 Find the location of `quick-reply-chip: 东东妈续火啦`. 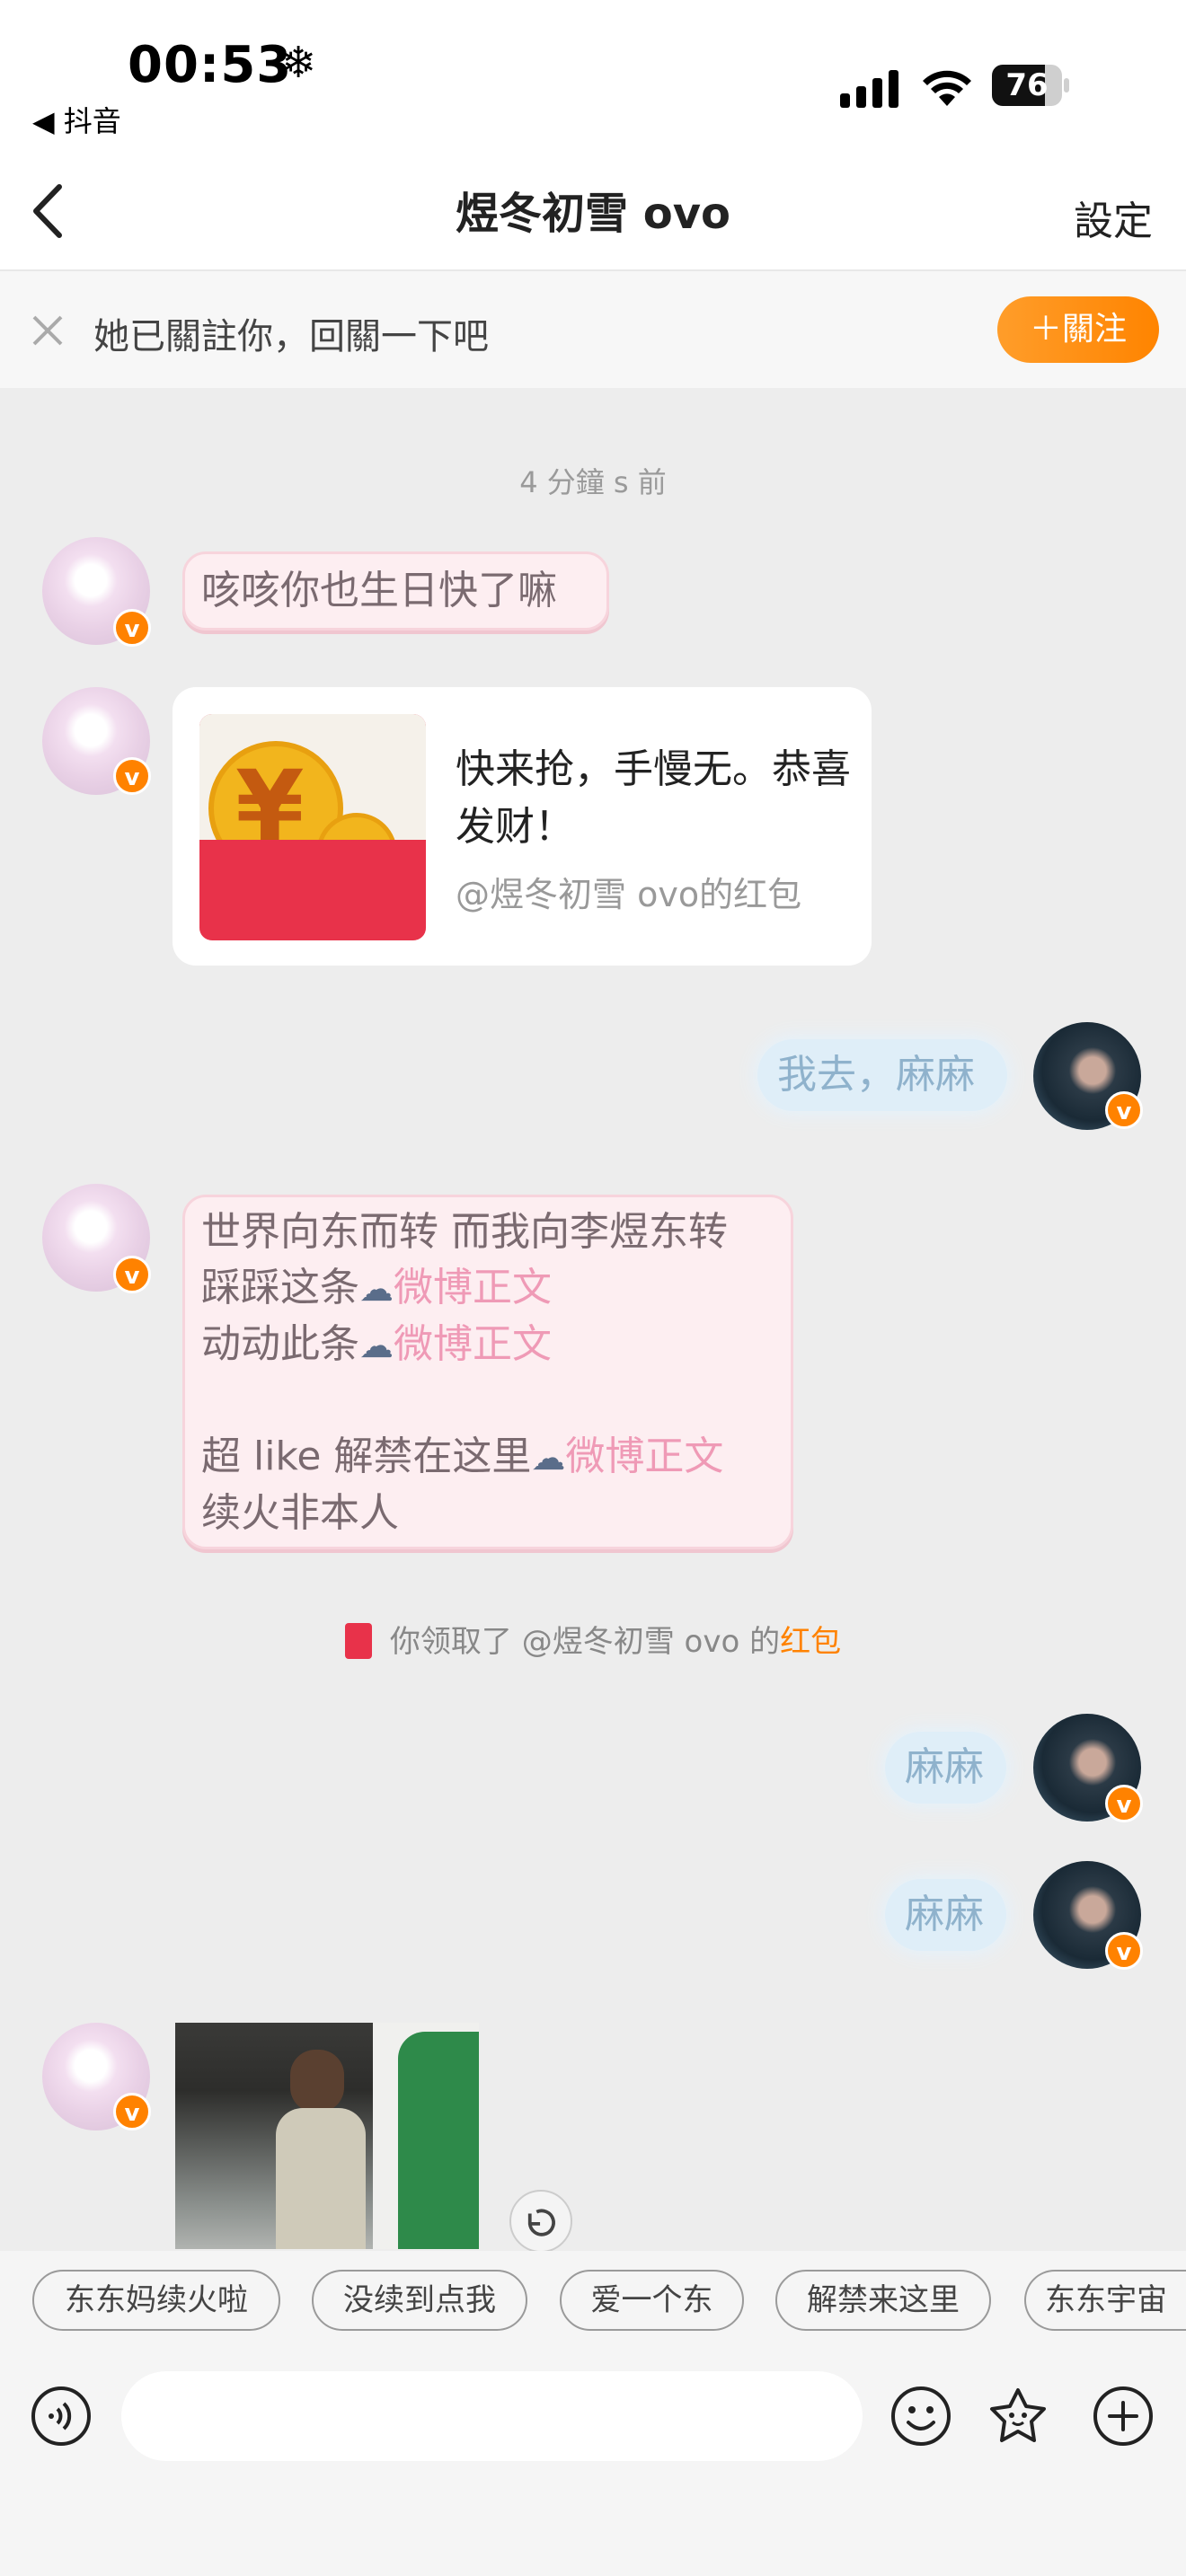

quick-reply-chip: 东东妈续火啦 is located at coordinates (156, 2300).